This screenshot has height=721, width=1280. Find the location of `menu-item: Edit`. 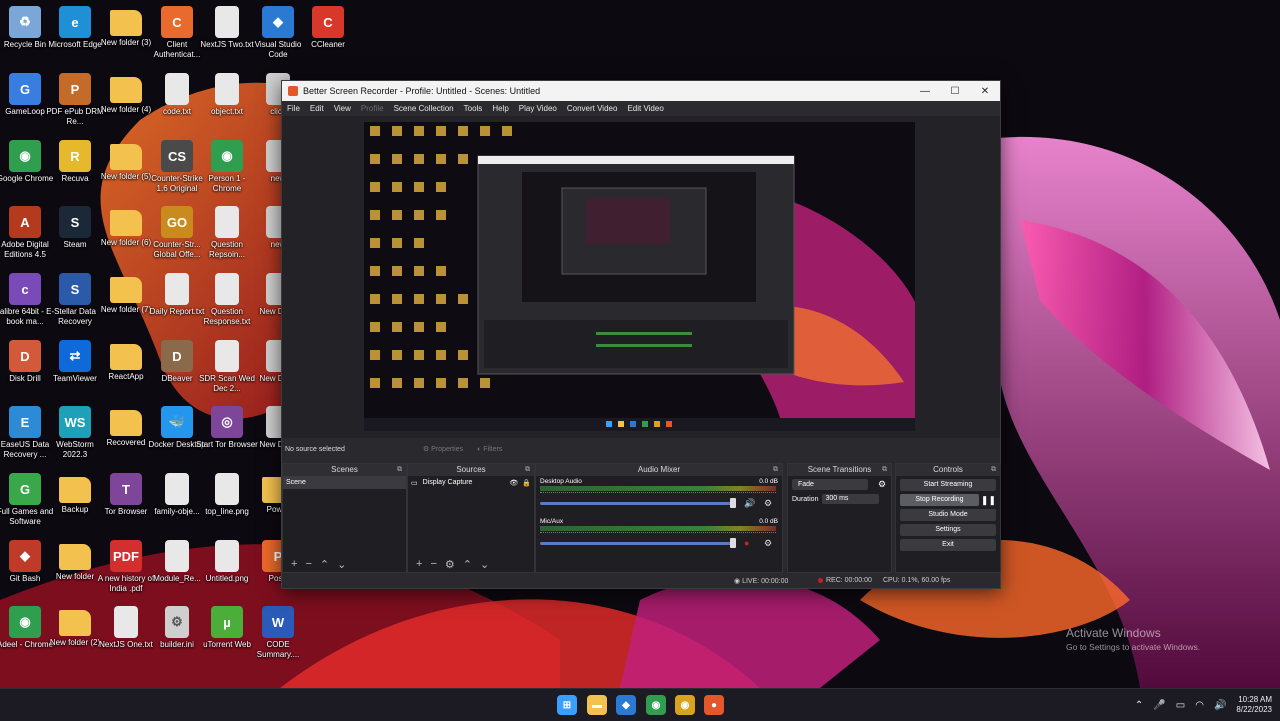

menu-item: Edit is located at coordinates (317, 108).